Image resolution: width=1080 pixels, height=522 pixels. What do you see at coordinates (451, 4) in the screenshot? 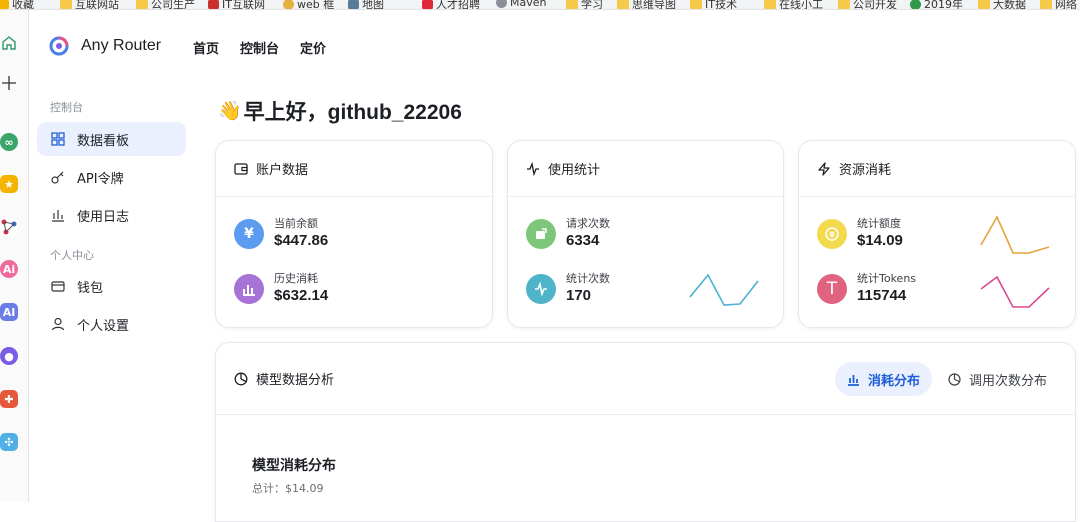
I see `bookmark-item: 人才招聘` at bounding box center [451, 4].